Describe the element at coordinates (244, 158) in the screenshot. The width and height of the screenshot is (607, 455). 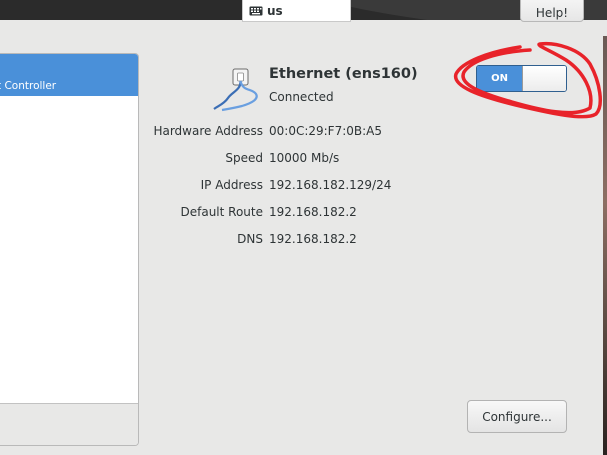
I see `detail-label: Speed` at that location.